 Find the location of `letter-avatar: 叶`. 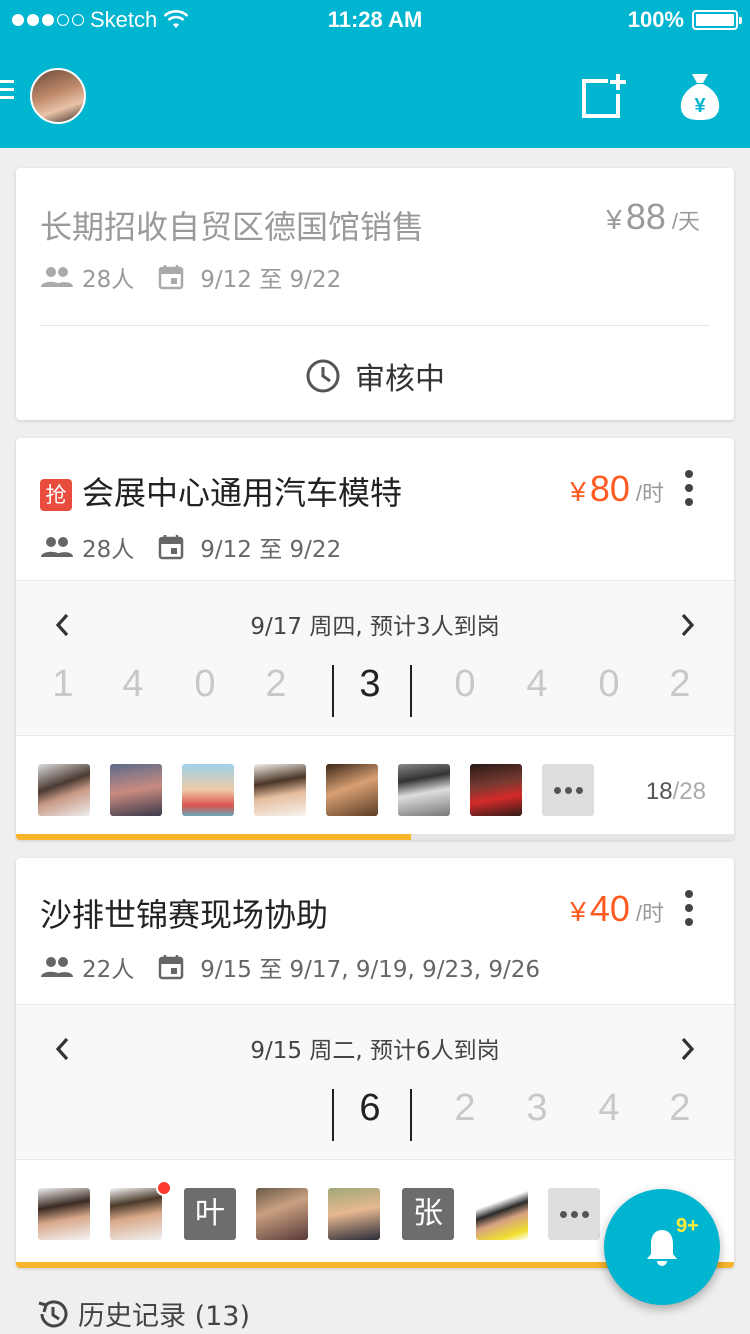

letter-avatar: 叶 is located at coordinates (210, 1214).